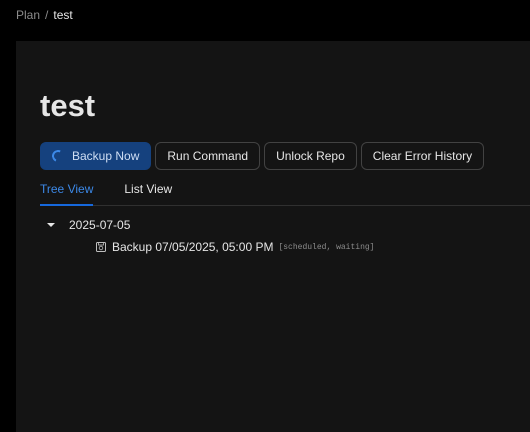  What do you see at coordinates (58, 156) in the screenshot?
I see `loading-spinner-icon` at bounding box center [58, 156].